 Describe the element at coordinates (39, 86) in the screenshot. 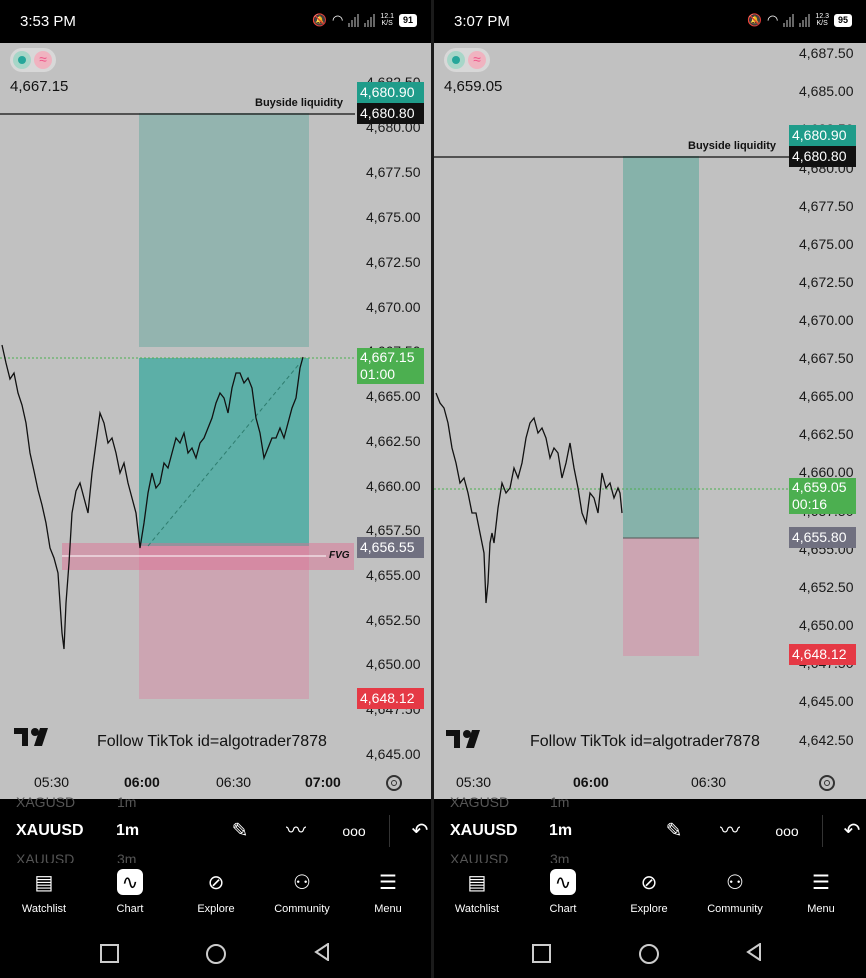

I see `current-price: 4,667.15` at that location.